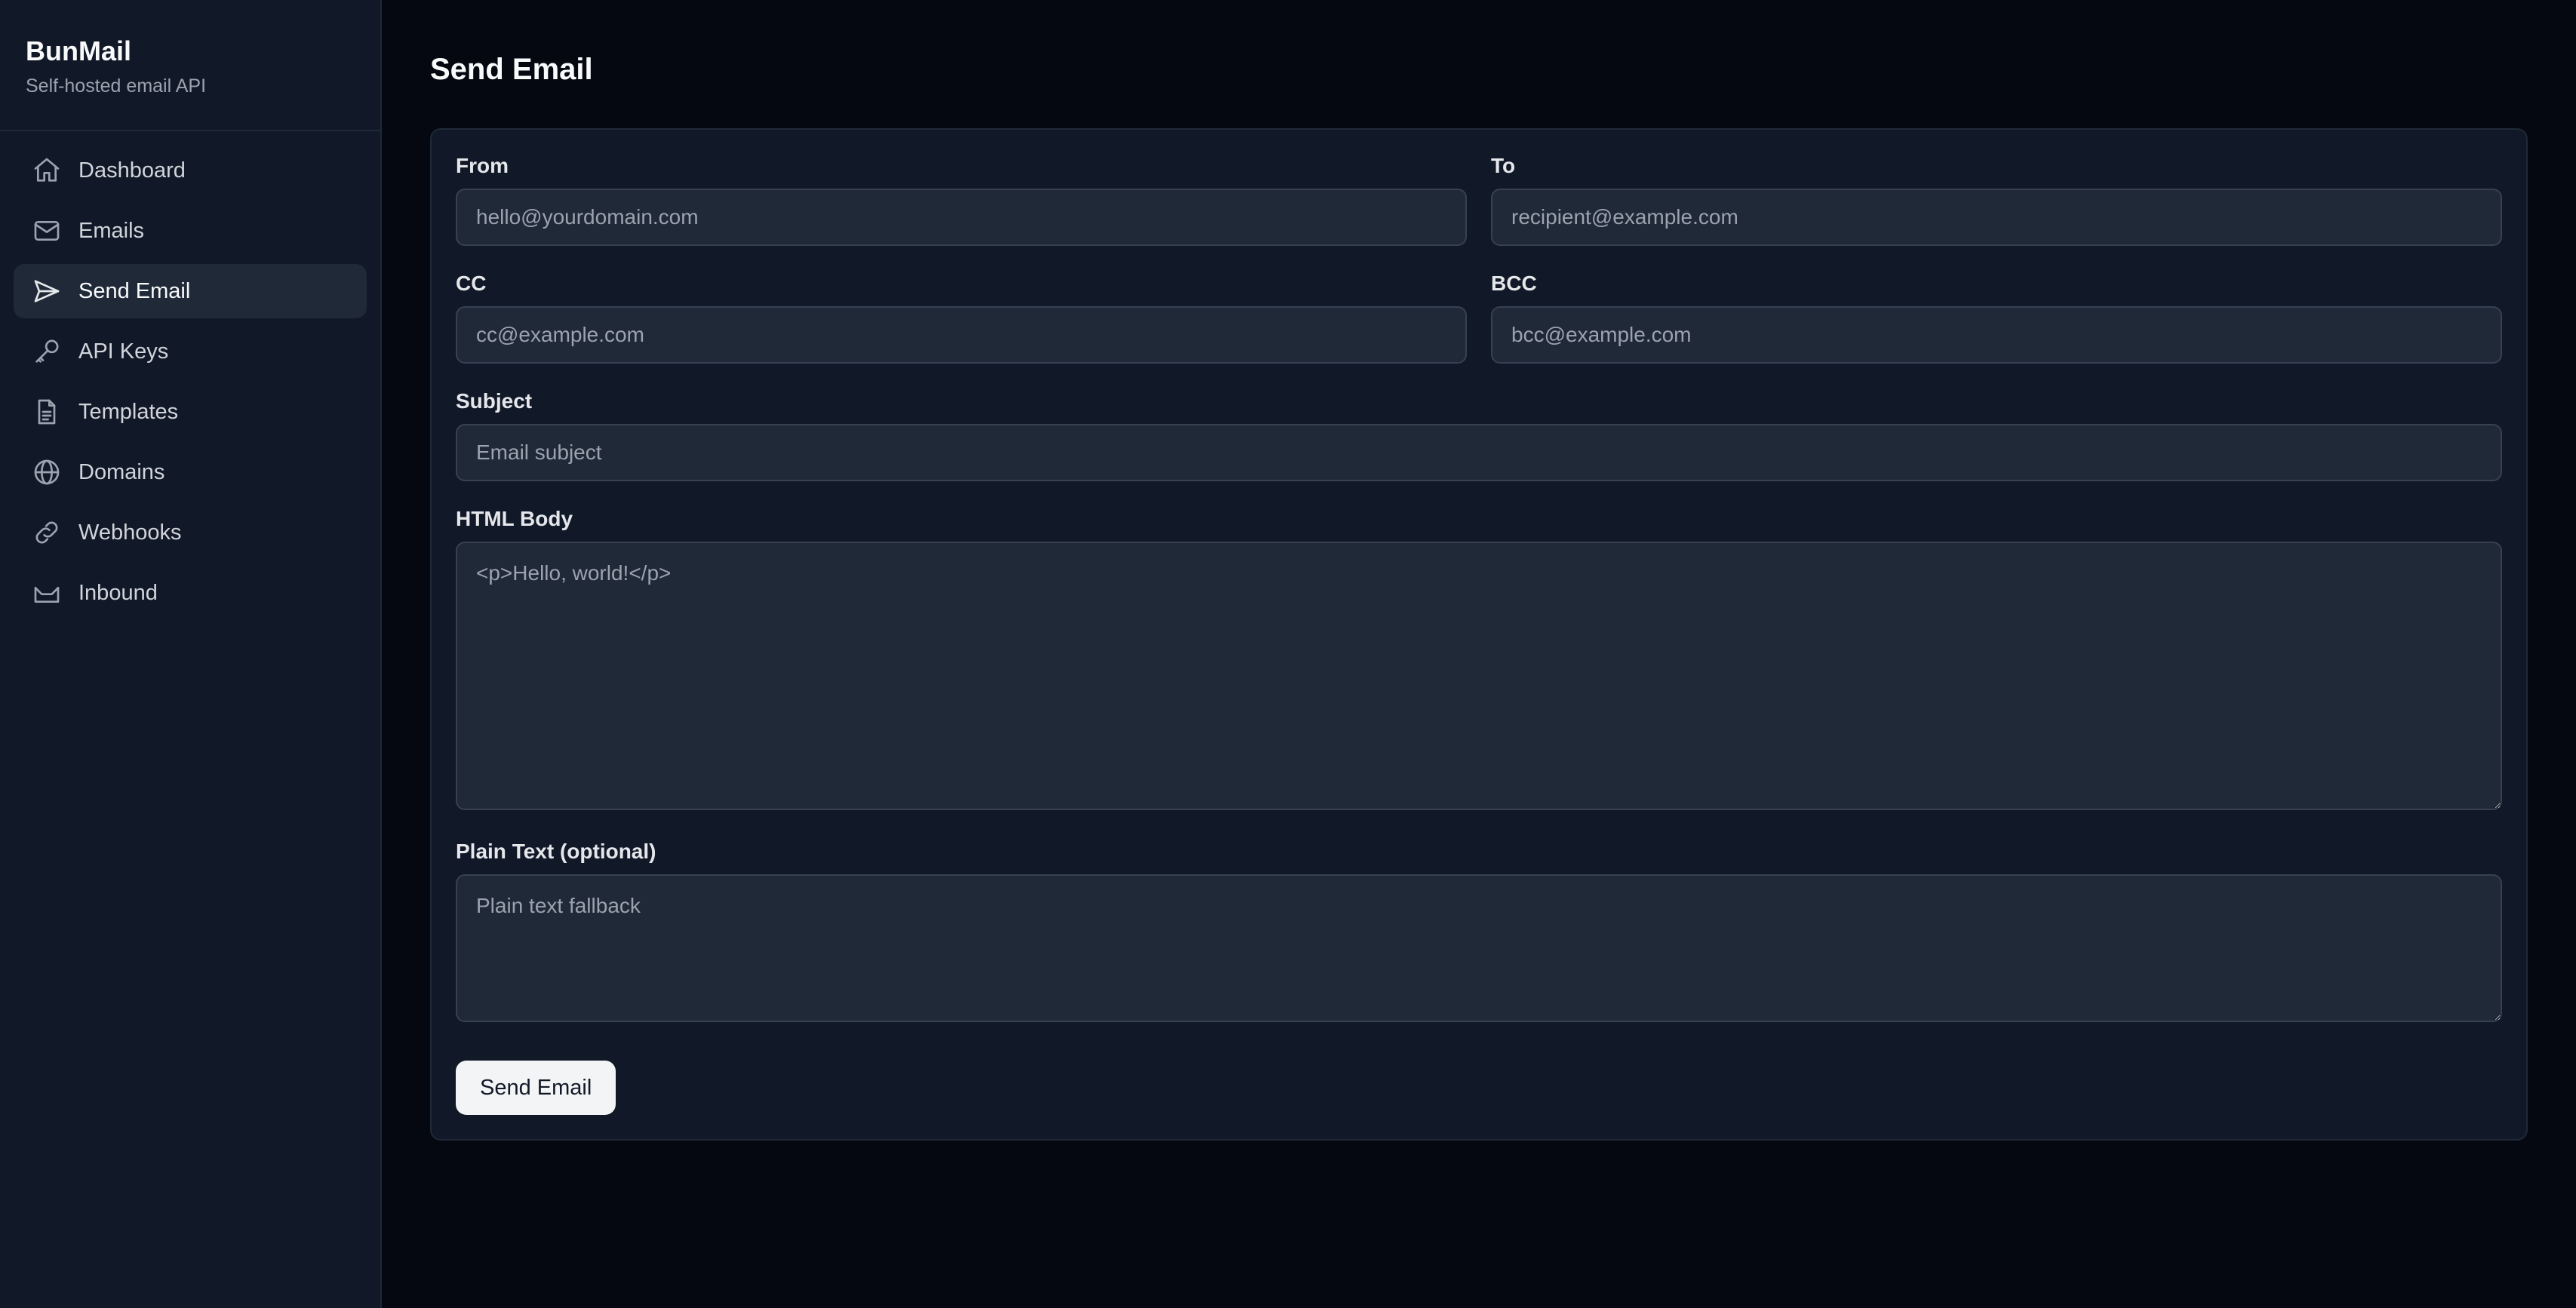 This screenshot has height=1308, width=2576. What do you see at coordinates (78, 50) in the screenshot?
I see `app-title: BunMail` at bounding box center [78, 50].